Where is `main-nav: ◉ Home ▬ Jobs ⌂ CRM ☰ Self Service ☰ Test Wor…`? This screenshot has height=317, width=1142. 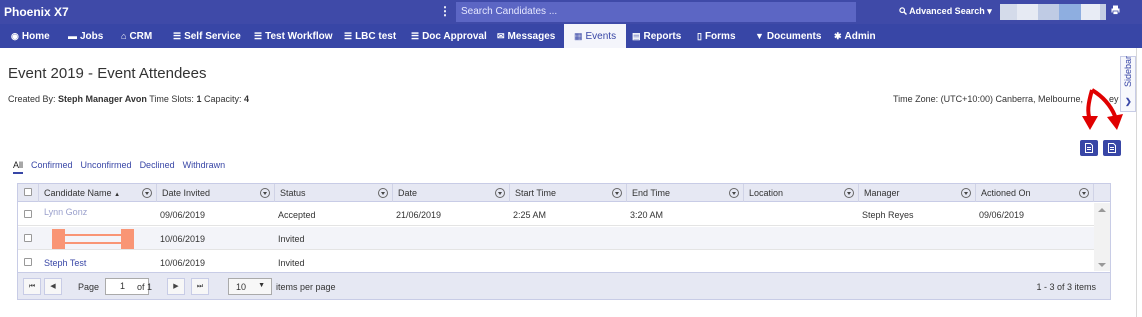
main-nav: ◉ Home ▬ Jobs ⌂ CRM ☰ Self Service ☰ Test Wor… is located at coordinates (571, 36).